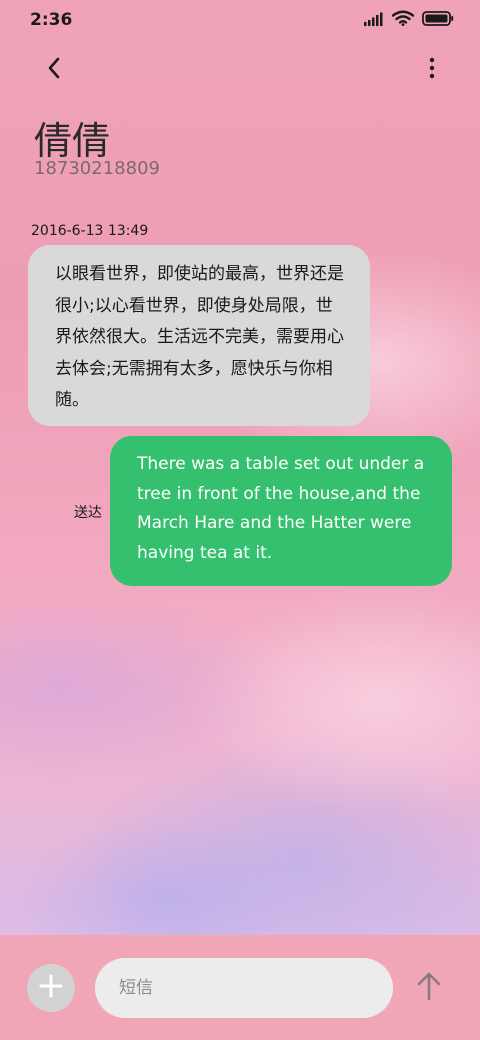  I want to click on contact-name: 倩倩, so click(72, 141).